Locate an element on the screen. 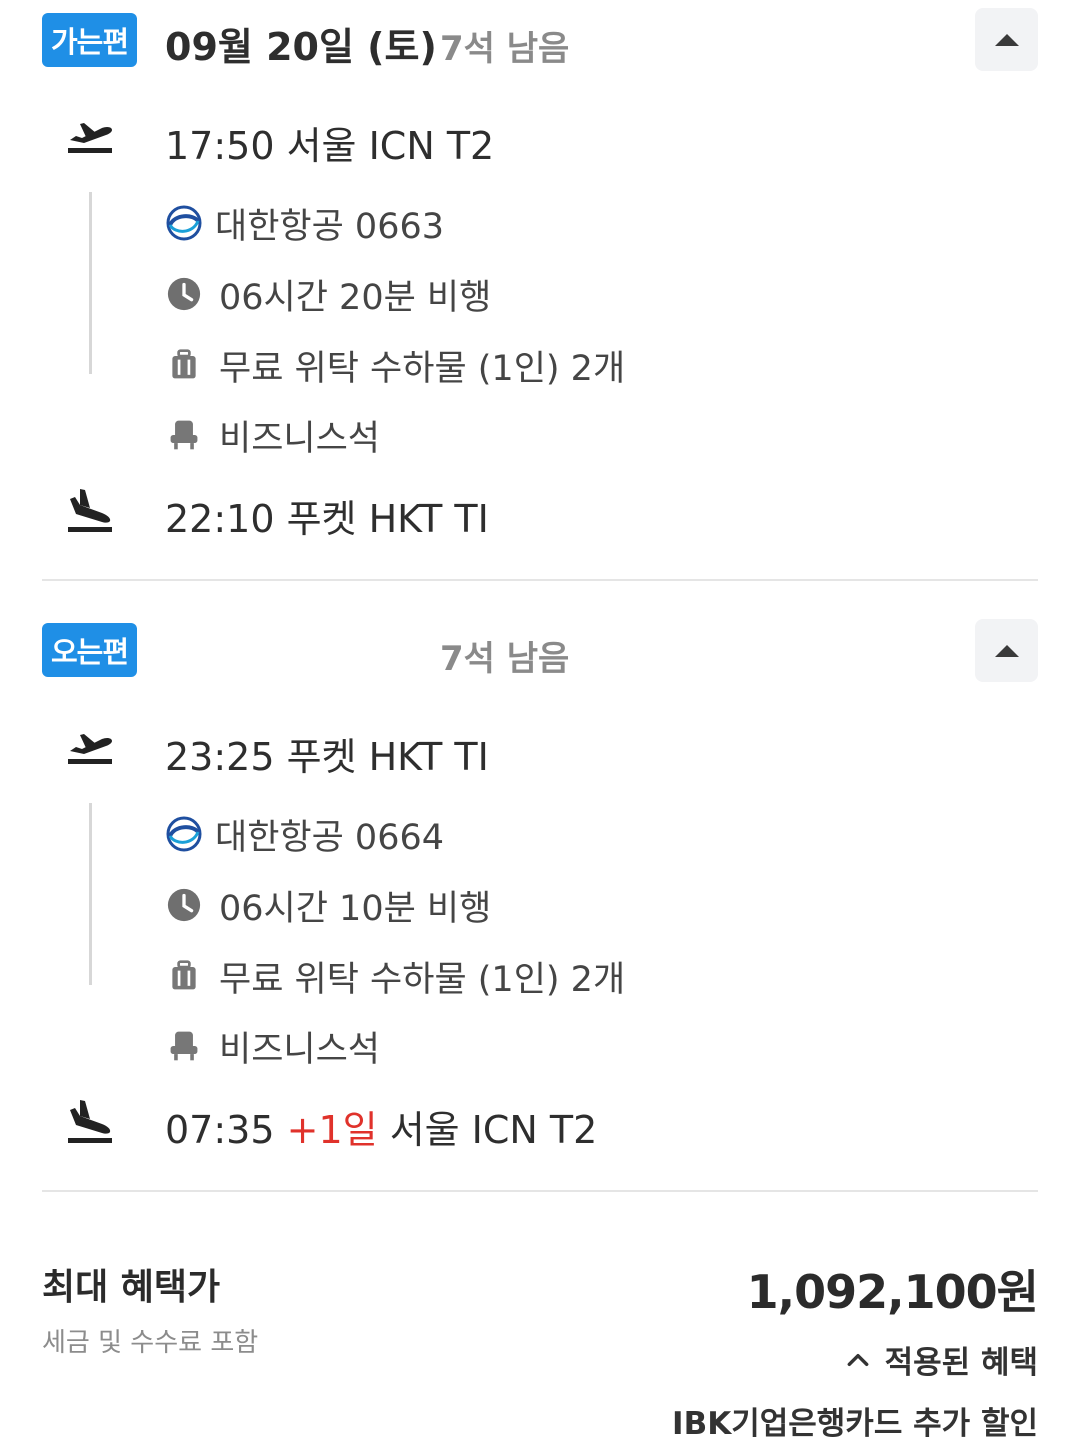 The height and width of the screenshot is (1443, 1080). inbound-arrival-time: 07:35 is located at coordinates (220, 1130).